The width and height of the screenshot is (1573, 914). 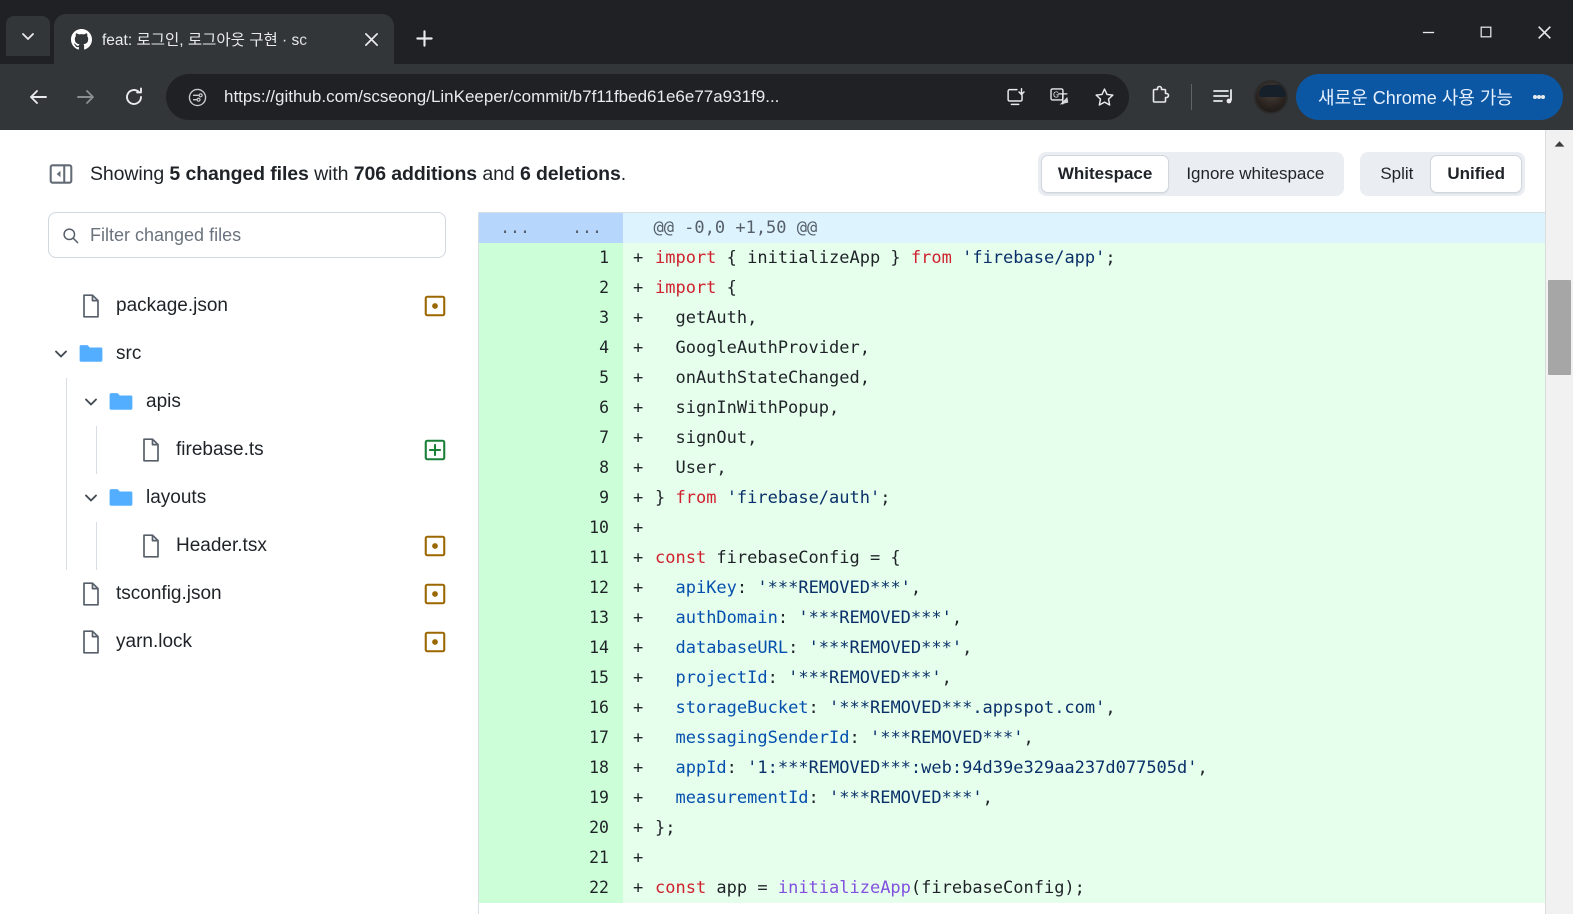 I want to click on tree-file-row: package.json, so click(x=247, y=306).